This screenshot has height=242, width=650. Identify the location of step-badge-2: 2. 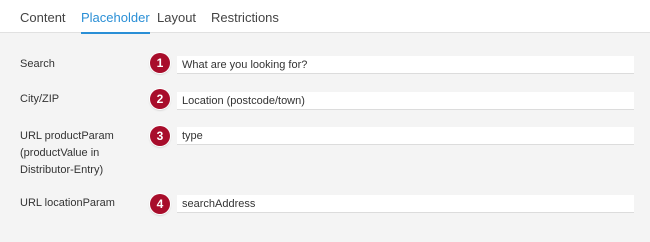
(160, 99).